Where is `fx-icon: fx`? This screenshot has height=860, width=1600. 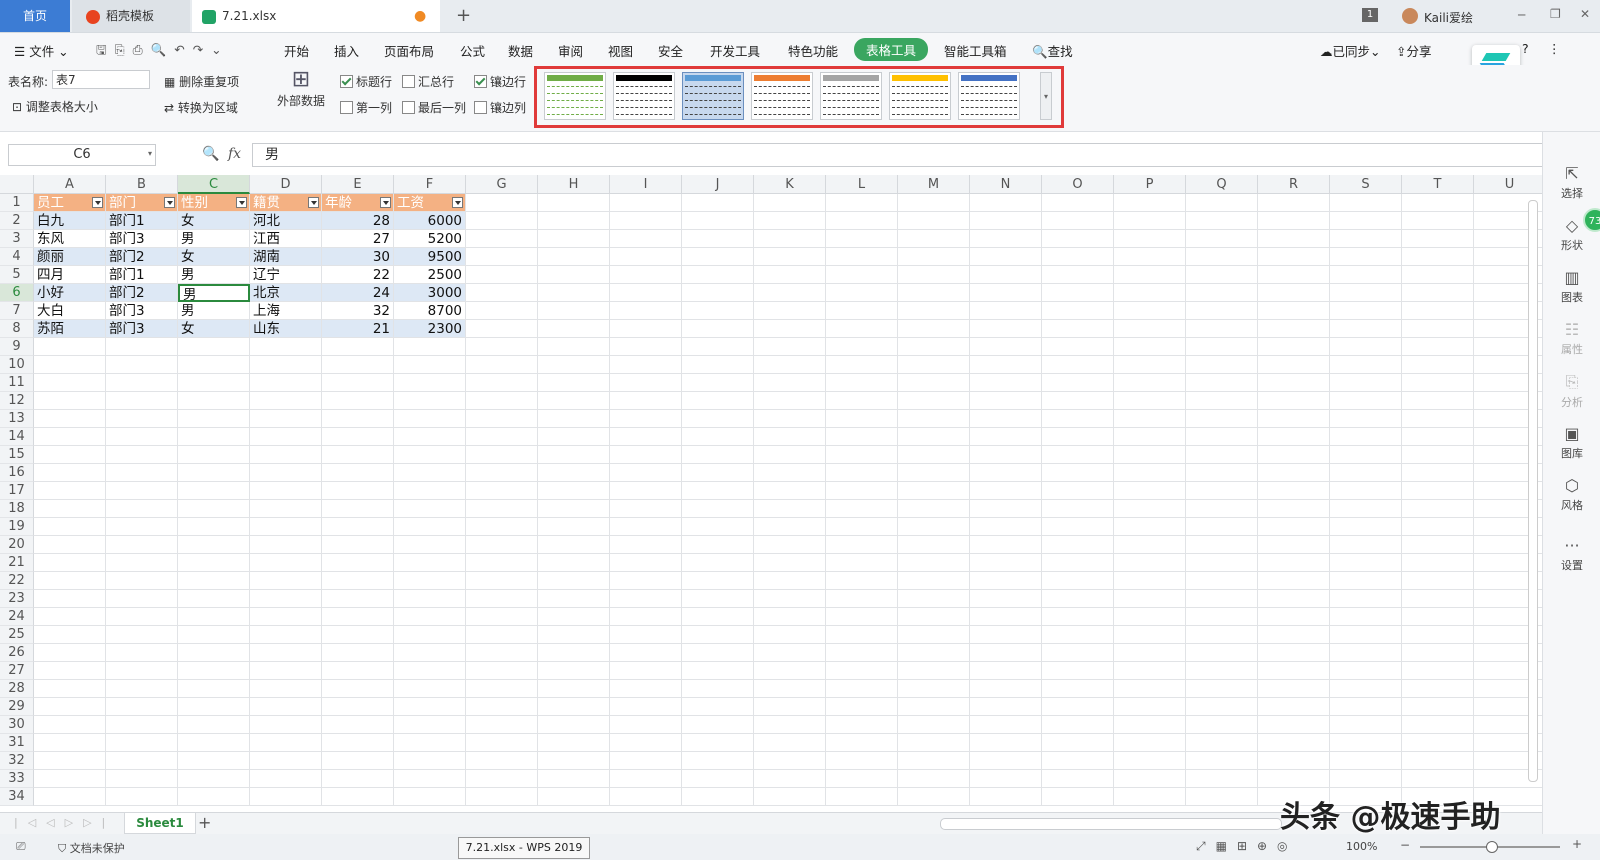
fx-icon: fx is located at coordinates (234, 154).